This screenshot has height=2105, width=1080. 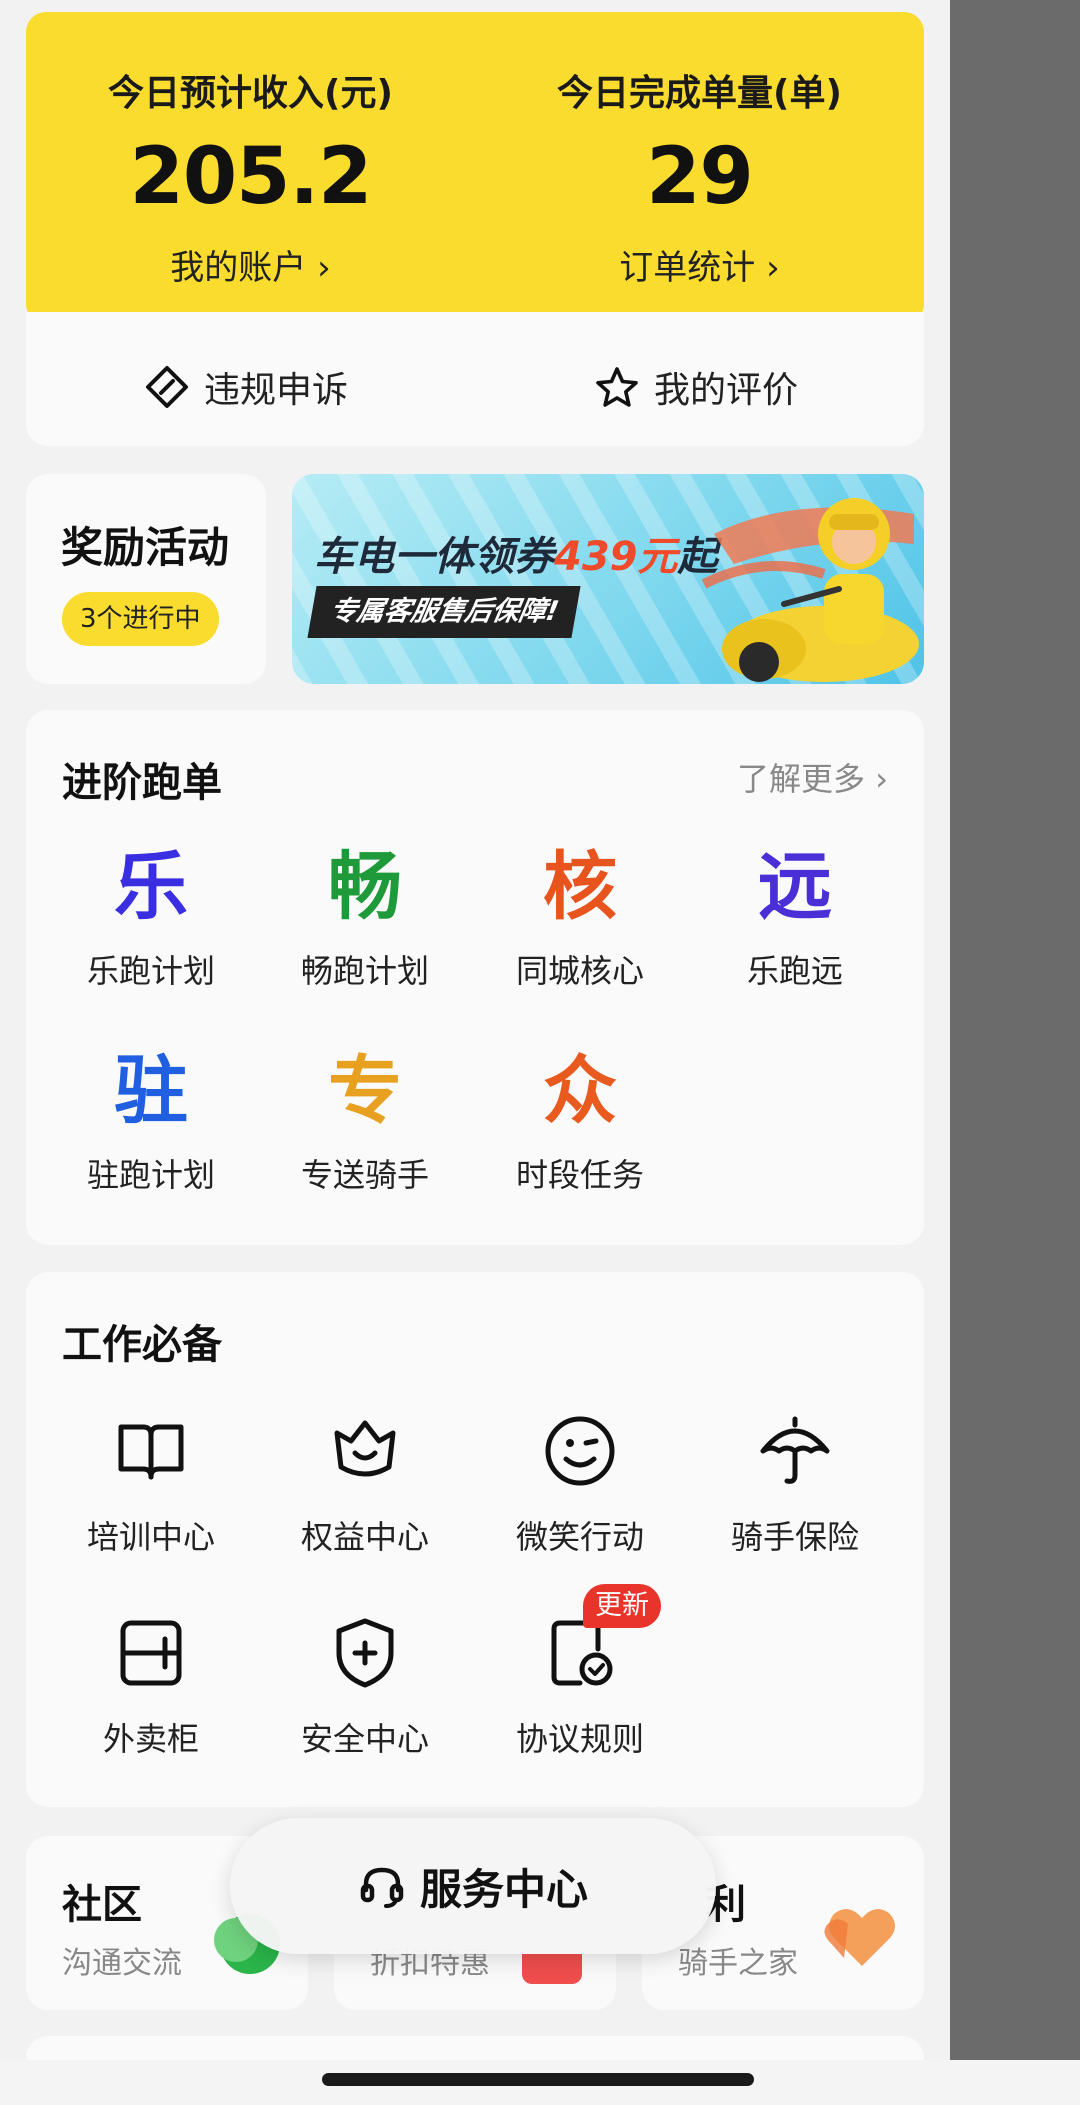 I want to click on my-rating-button: 我的评价, so click(x=696, y=387).